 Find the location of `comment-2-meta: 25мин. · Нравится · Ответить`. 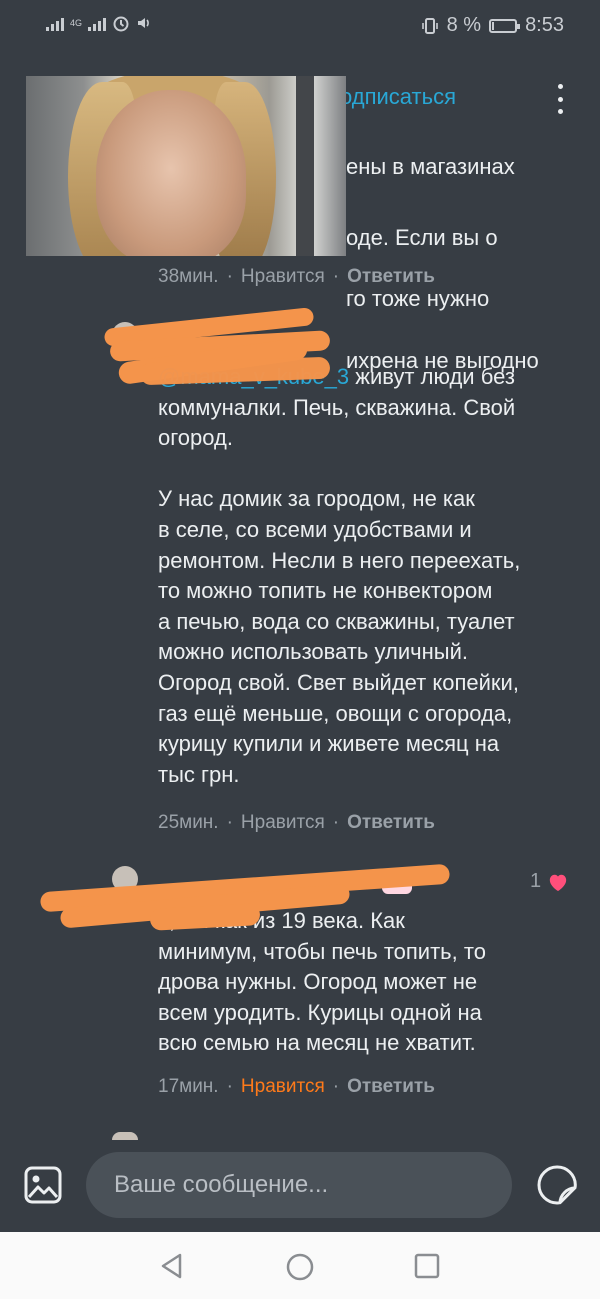

comment-2-meta: 25мин. · Нравится · Ответить is located at coordinates (296, 823).